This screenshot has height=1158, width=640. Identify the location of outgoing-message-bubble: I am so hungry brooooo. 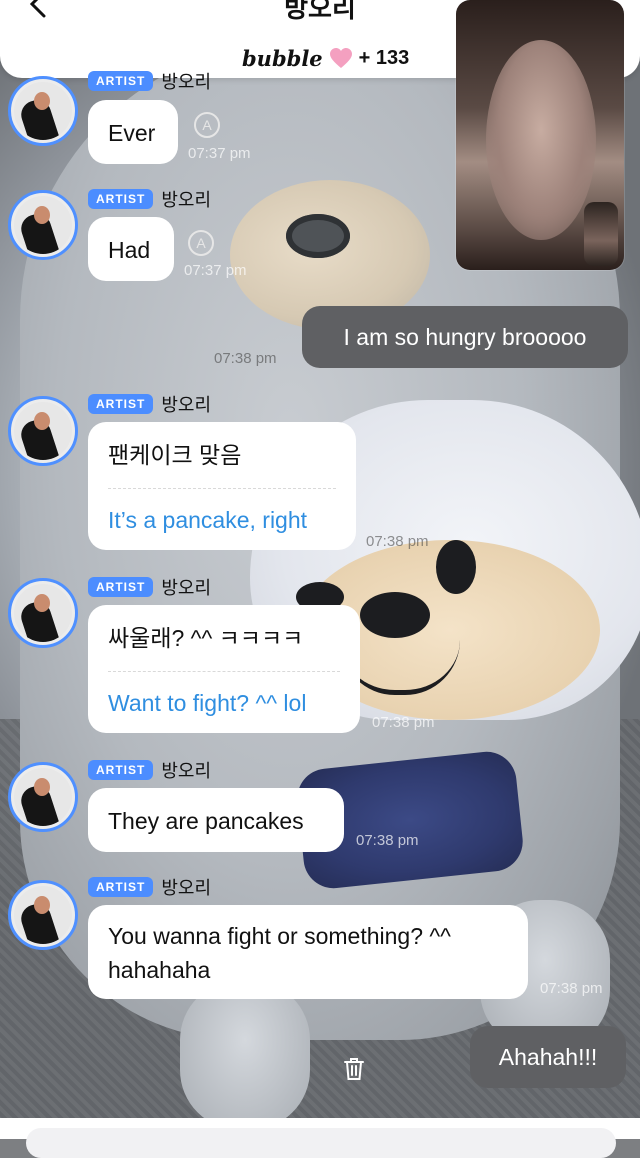
(465, 337).